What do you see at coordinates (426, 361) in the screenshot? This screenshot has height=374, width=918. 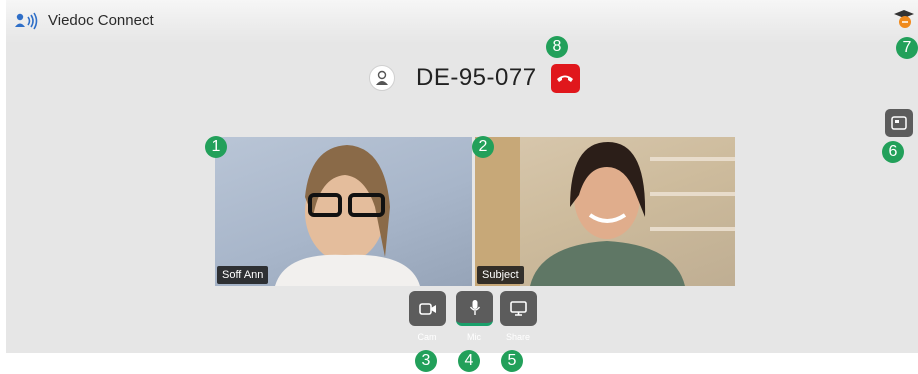 I see `callout-badge-3: 3` at bounding box center [426, 361].